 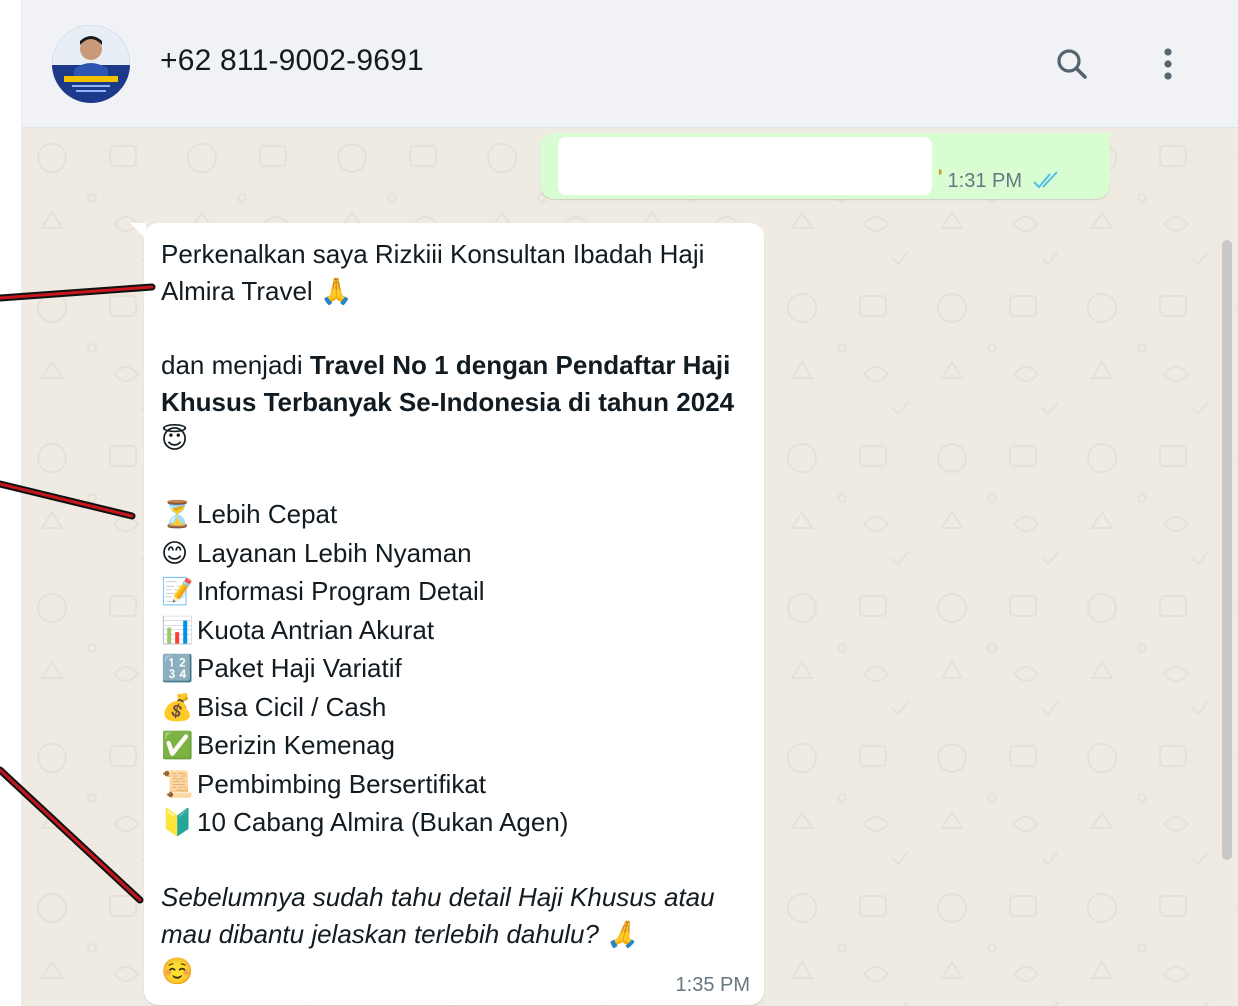 What do you see at coordinates (457, 514) in the screenshot?
I see `list-item: ⏳ Lebih Cepat` at bounding box center [457, 514].